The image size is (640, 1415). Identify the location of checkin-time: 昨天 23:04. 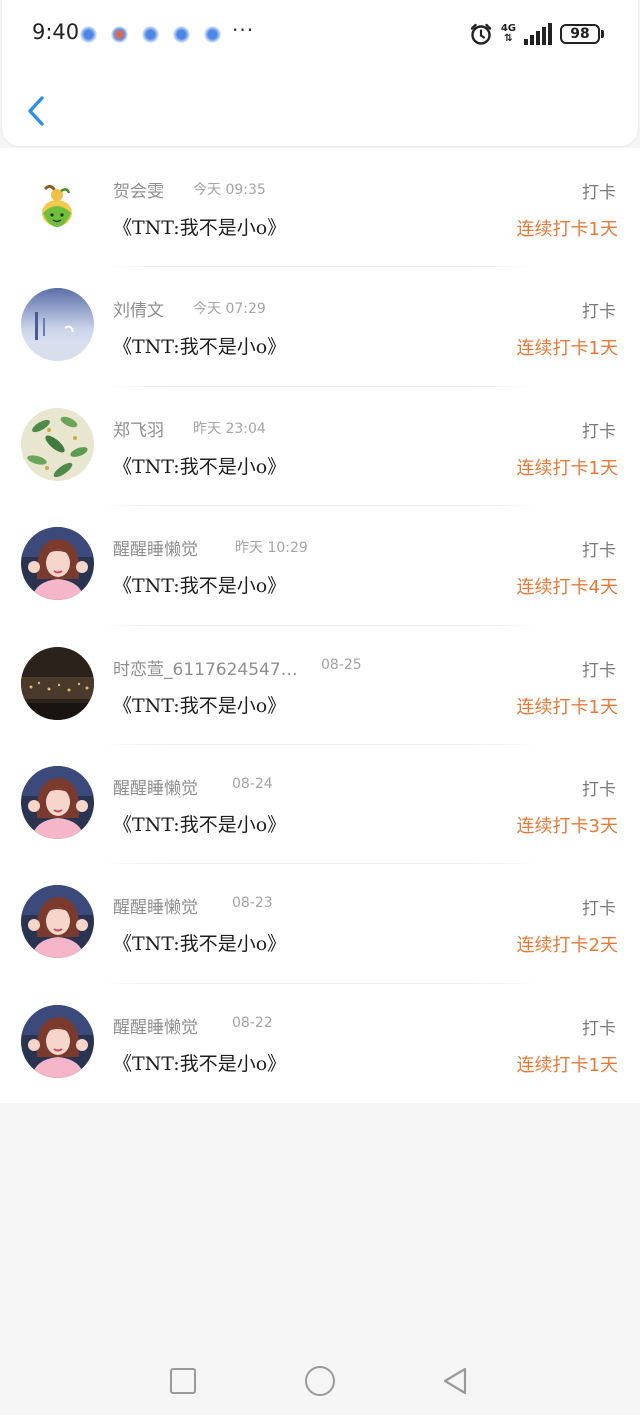
(229, 428).